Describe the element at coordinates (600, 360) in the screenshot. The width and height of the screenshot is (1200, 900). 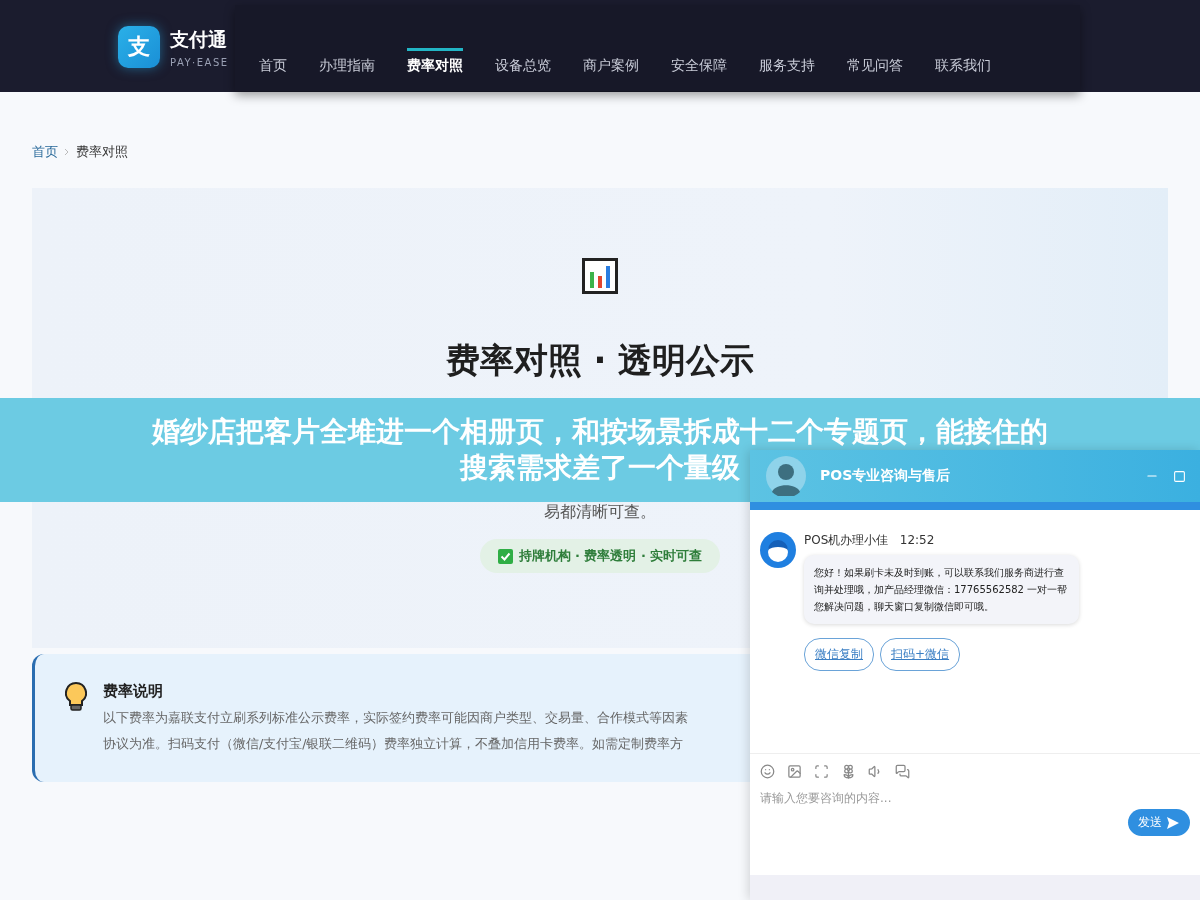
I see `hero-title: 费率对照 · 透明公示` at that location.